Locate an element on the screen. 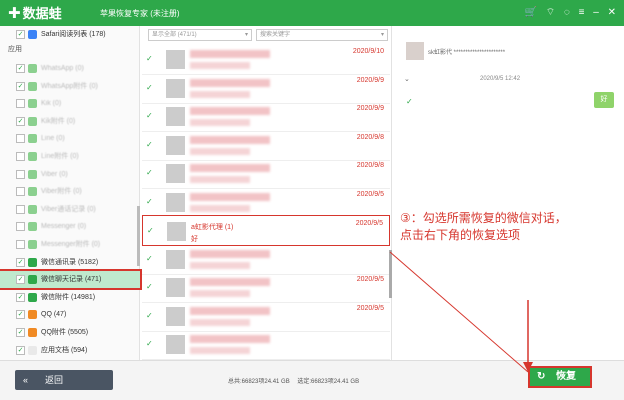  sidebar-item: ✓ Kik附件 (0) is located at coordinates (70, 121).